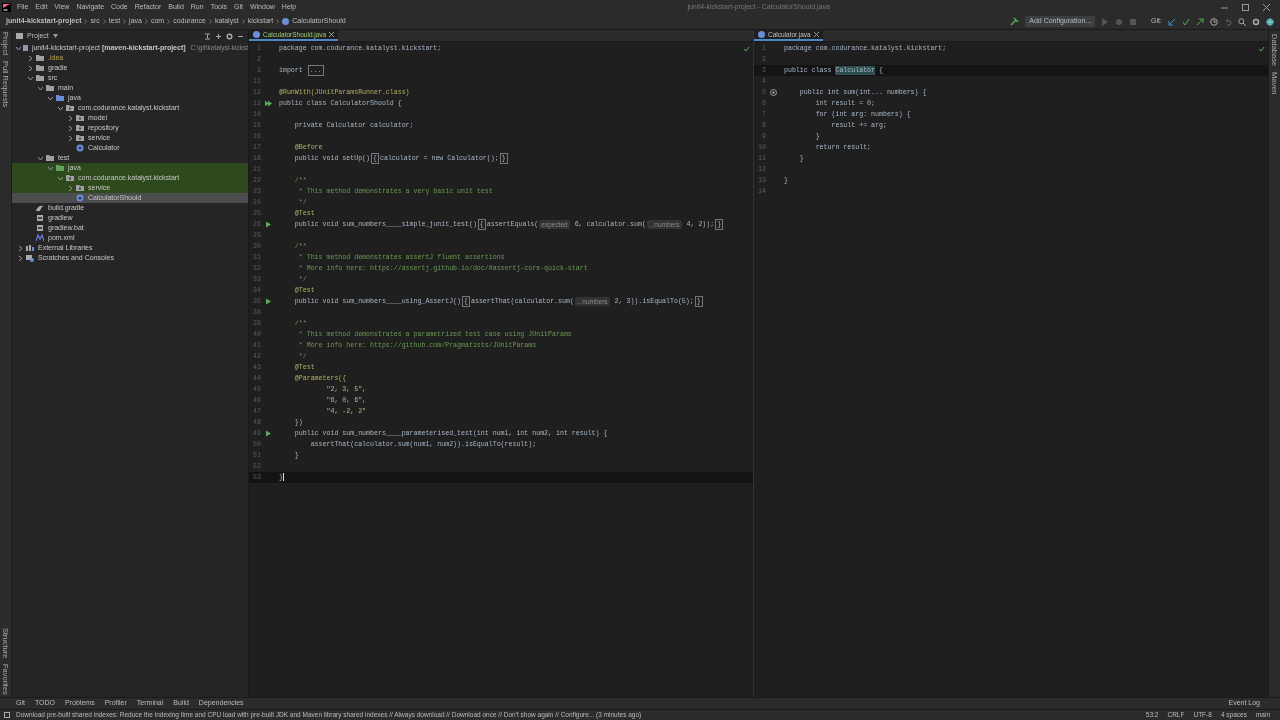 The height and width of the screenshot is (720, 1280). What do you see at coordinates (218, 36) in the screenshot?
I see `expand-all-icon` at bounding box center [218, 36].